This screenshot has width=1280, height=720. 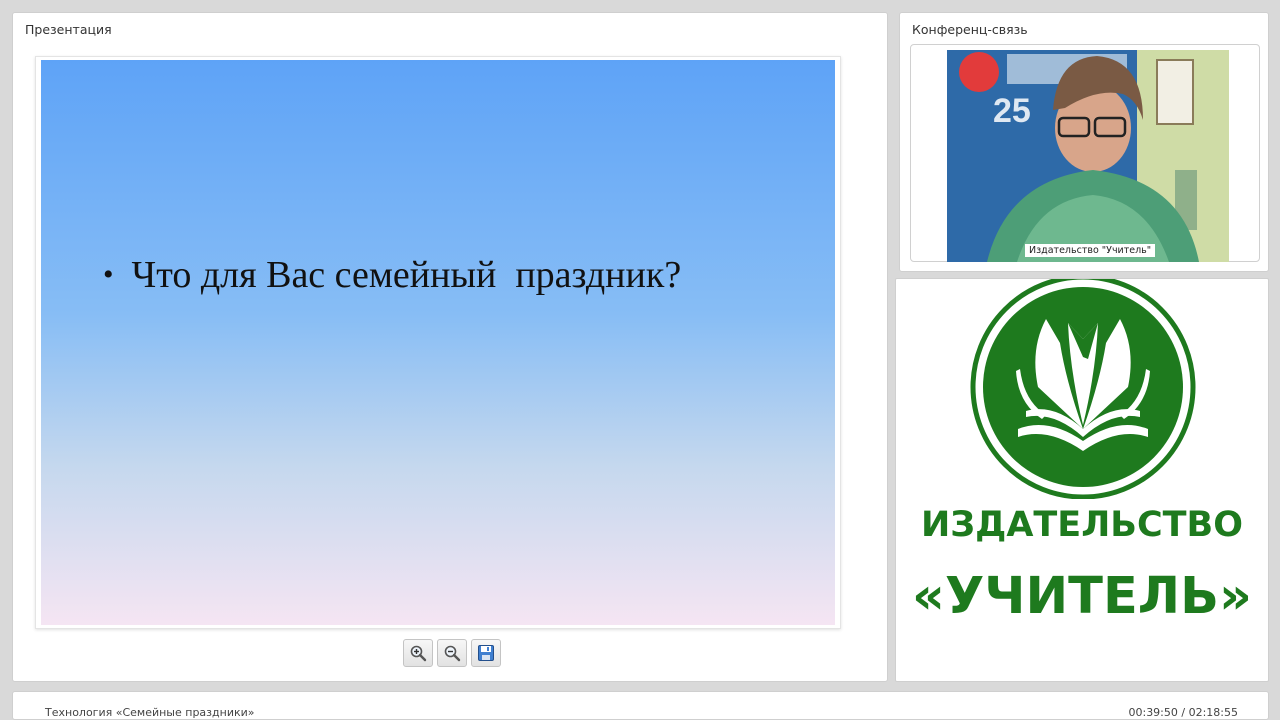 I want to click on playback-time: 00:39:50 / 02:18:55, so click(x=1183, y=712).